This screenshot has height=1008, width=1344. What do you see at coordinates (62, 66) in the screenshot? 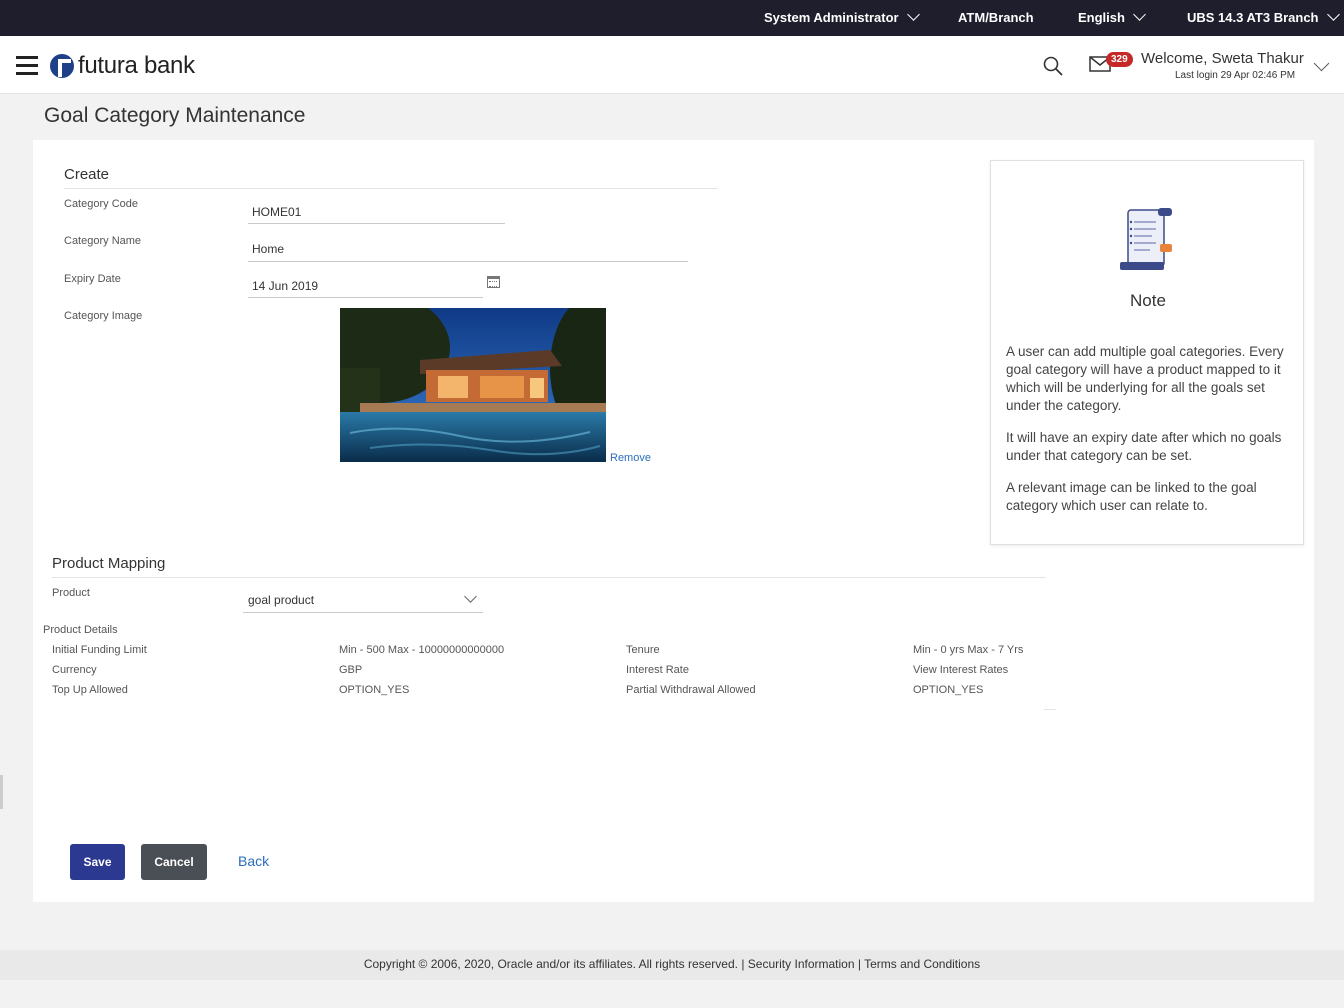
I see `futura-logo-icon` at bounding box center [62, 66].